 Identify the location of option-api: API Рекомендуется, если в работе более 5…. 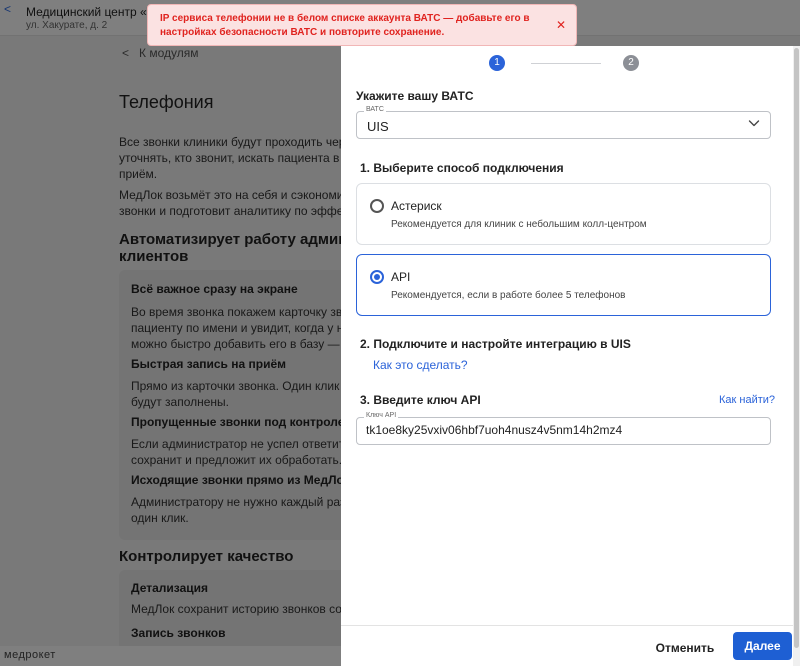
(563, 285).